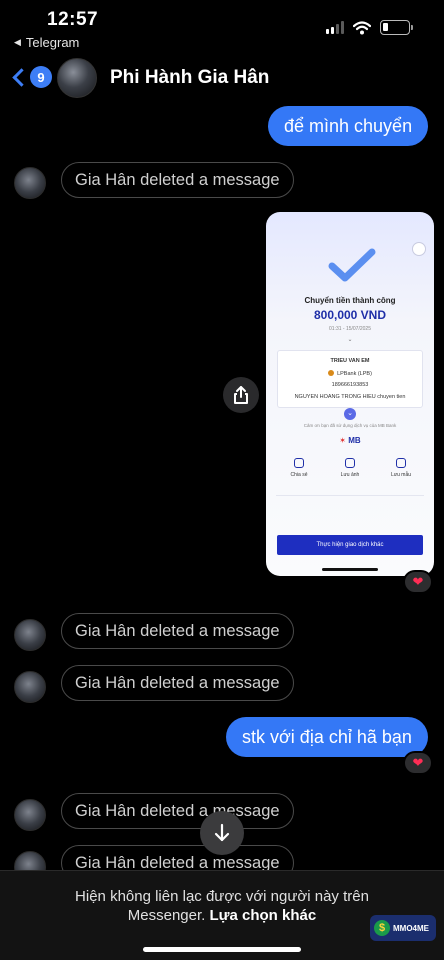 This screenshot has width=444, height=960. What do you see at coordinates (350, 397) in the screenshot?
I see `transfer-note: NGUYEN HOANG TRONG HIEU chuyen tien` at bounding box center [350, 397].